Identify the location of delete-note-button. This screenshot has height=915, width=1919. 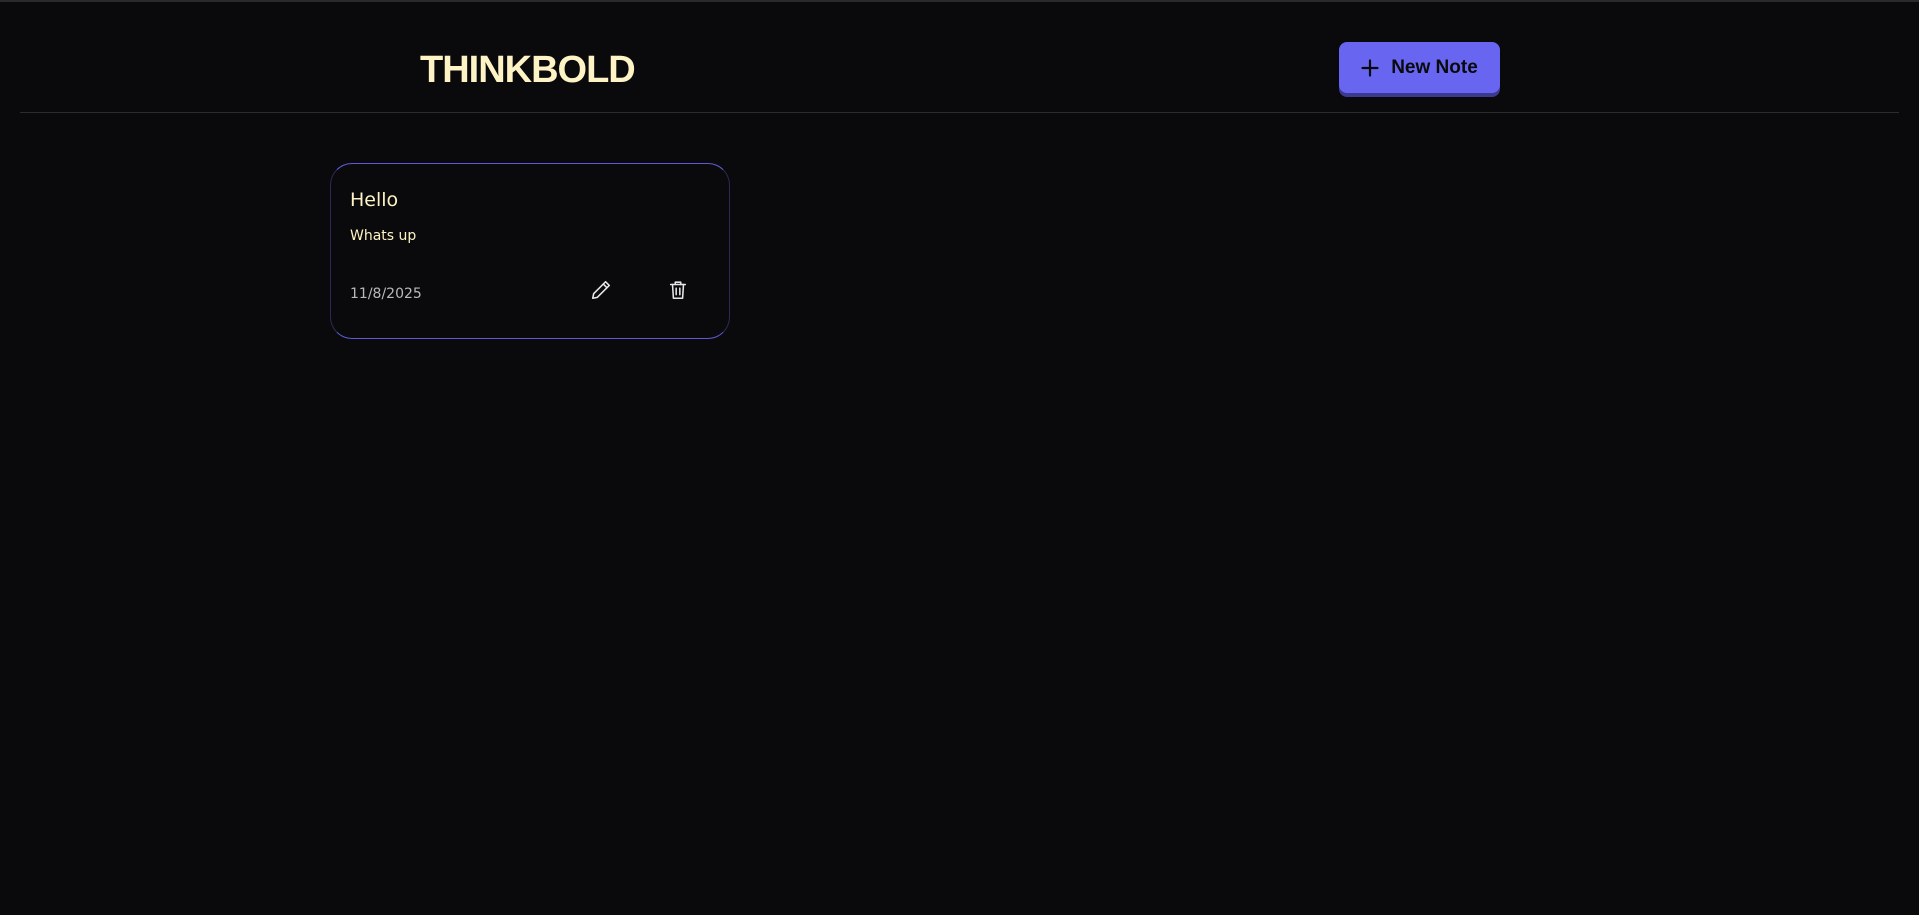
(678, 292).